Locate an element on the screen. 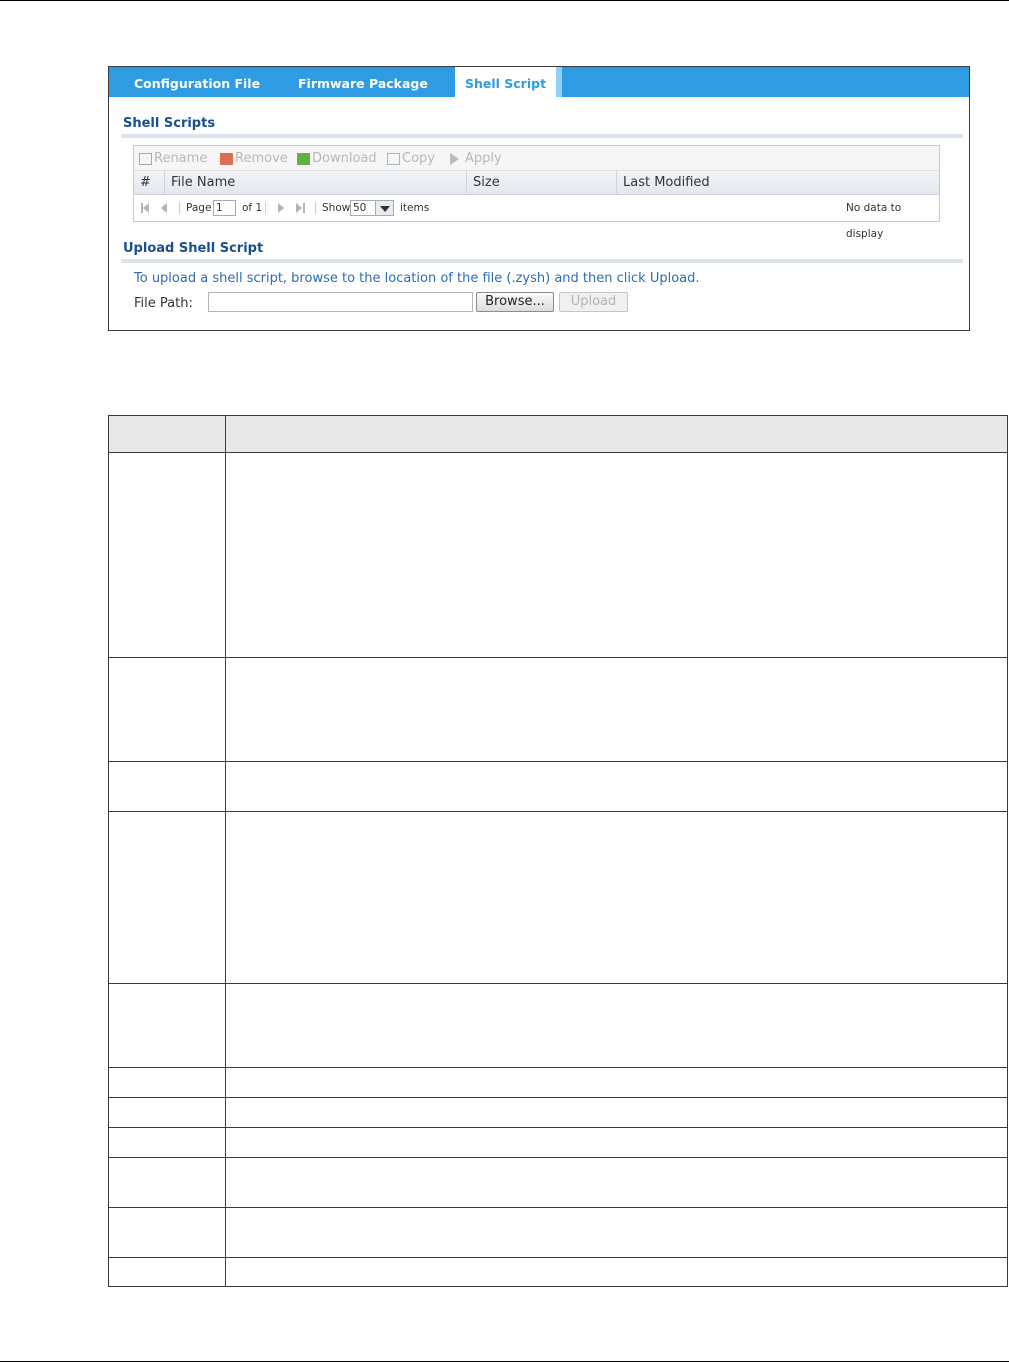  page-top-rule is located at coordinates (504, 0).